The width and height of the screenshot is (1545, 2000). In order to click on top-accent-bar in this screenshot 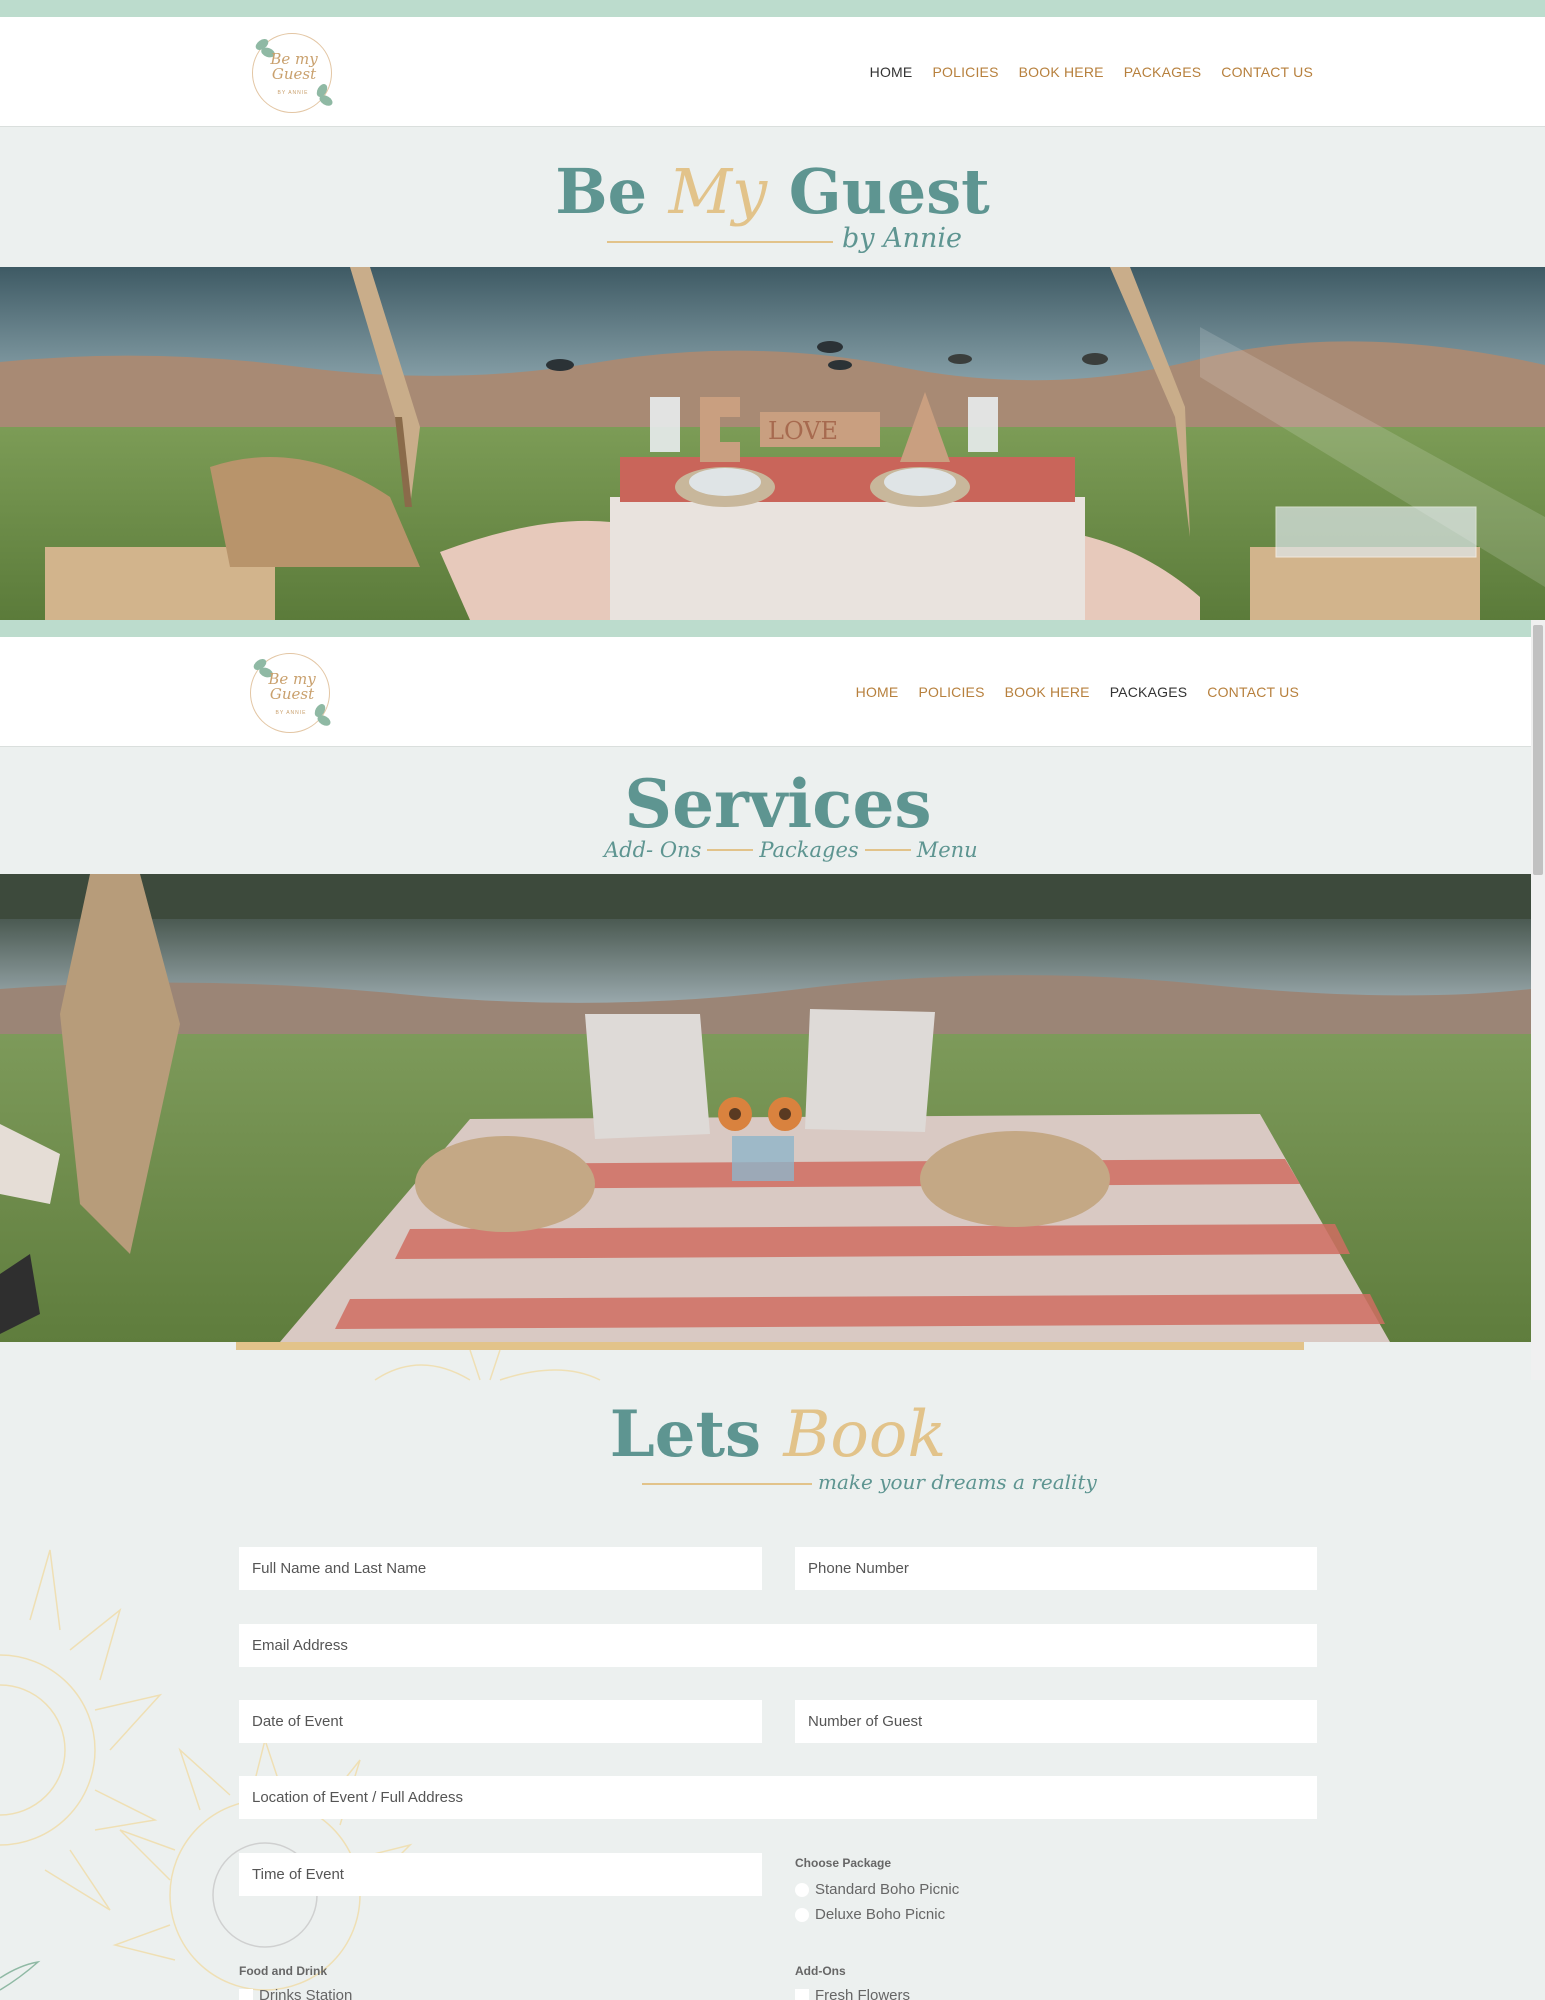, I will do `click(772, 8)`.